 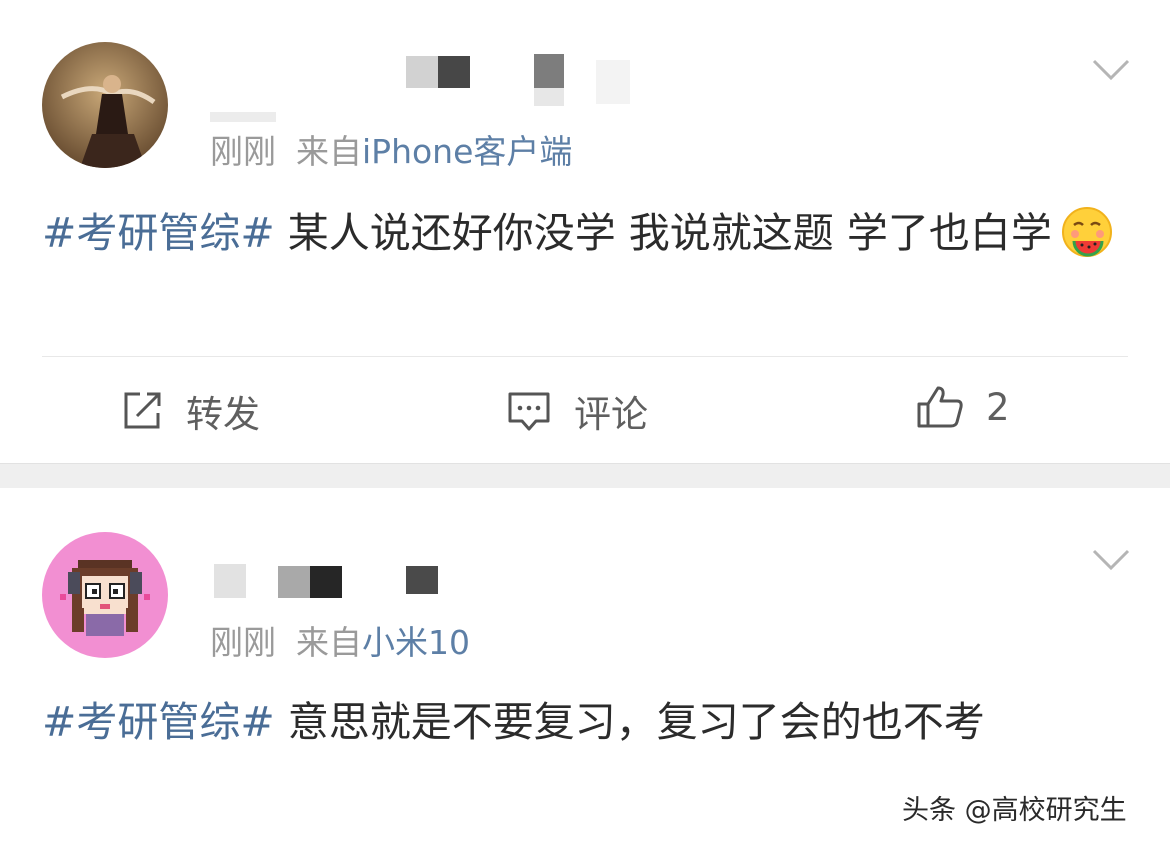 What do you see at coordinates (998, 407) in the screenshot?
I see `like-count: 2` at bounding box center [998, 407].